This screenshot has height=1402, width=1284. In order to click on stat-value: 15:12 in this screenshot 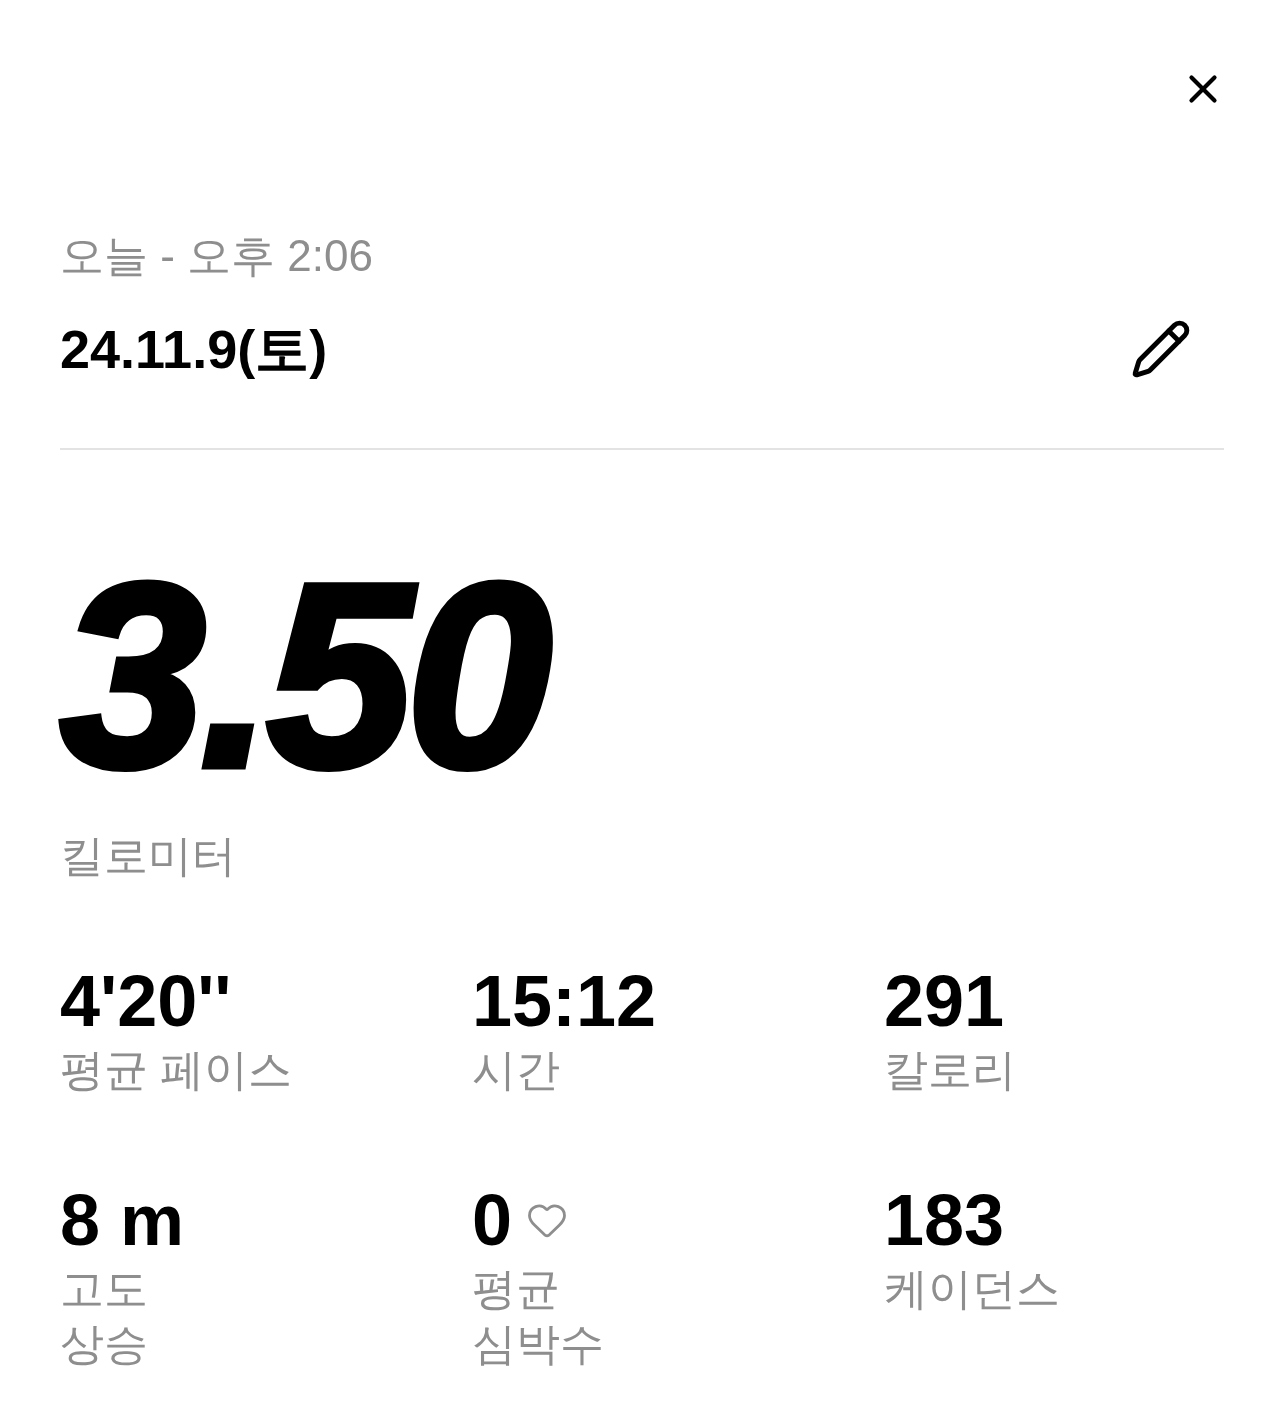, I will do `click(564, 1001)`.